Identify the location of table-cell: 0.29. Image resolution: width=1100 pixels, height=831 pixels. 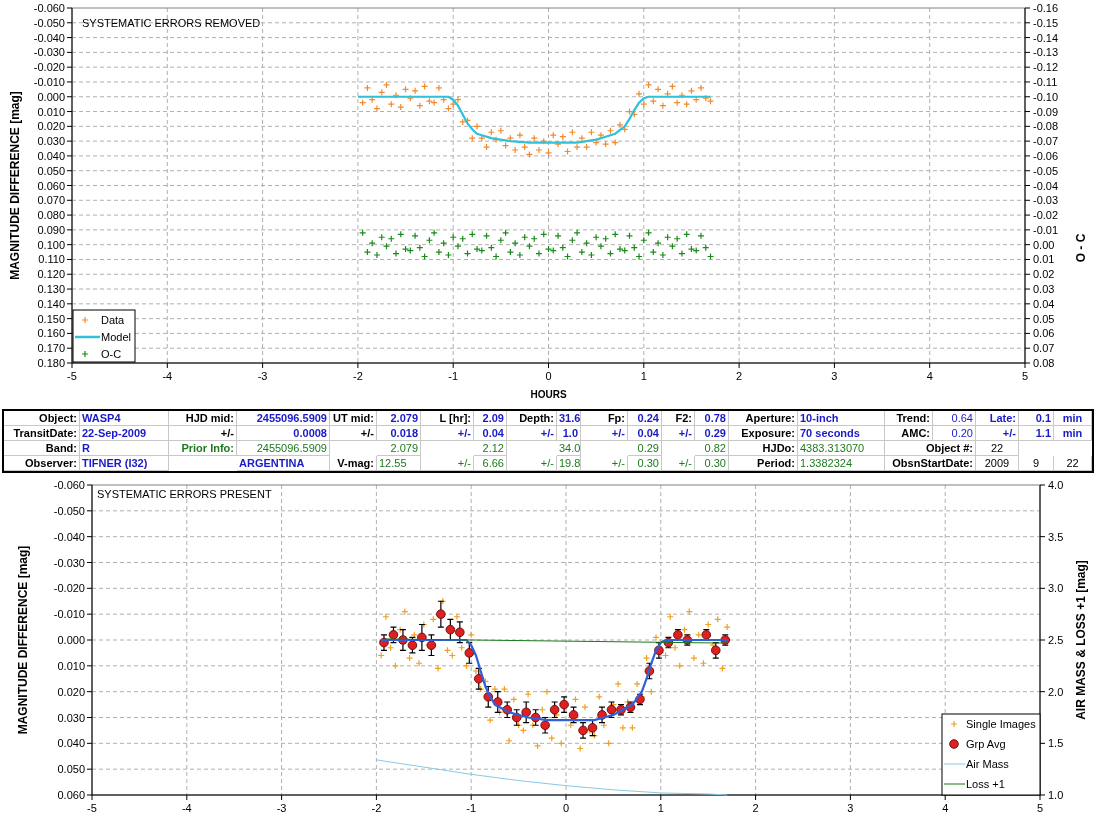
(645, 448).